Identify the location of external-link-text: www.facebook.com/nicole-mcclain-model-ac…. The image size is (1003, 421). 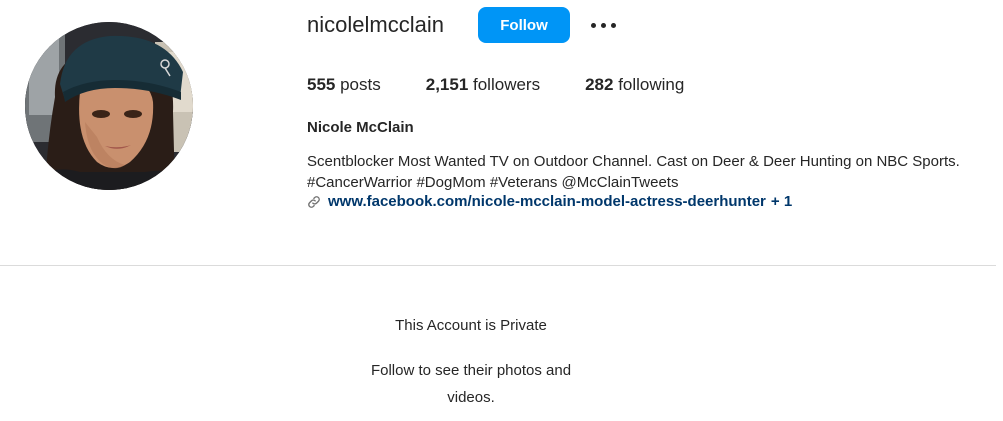
(547, 201).